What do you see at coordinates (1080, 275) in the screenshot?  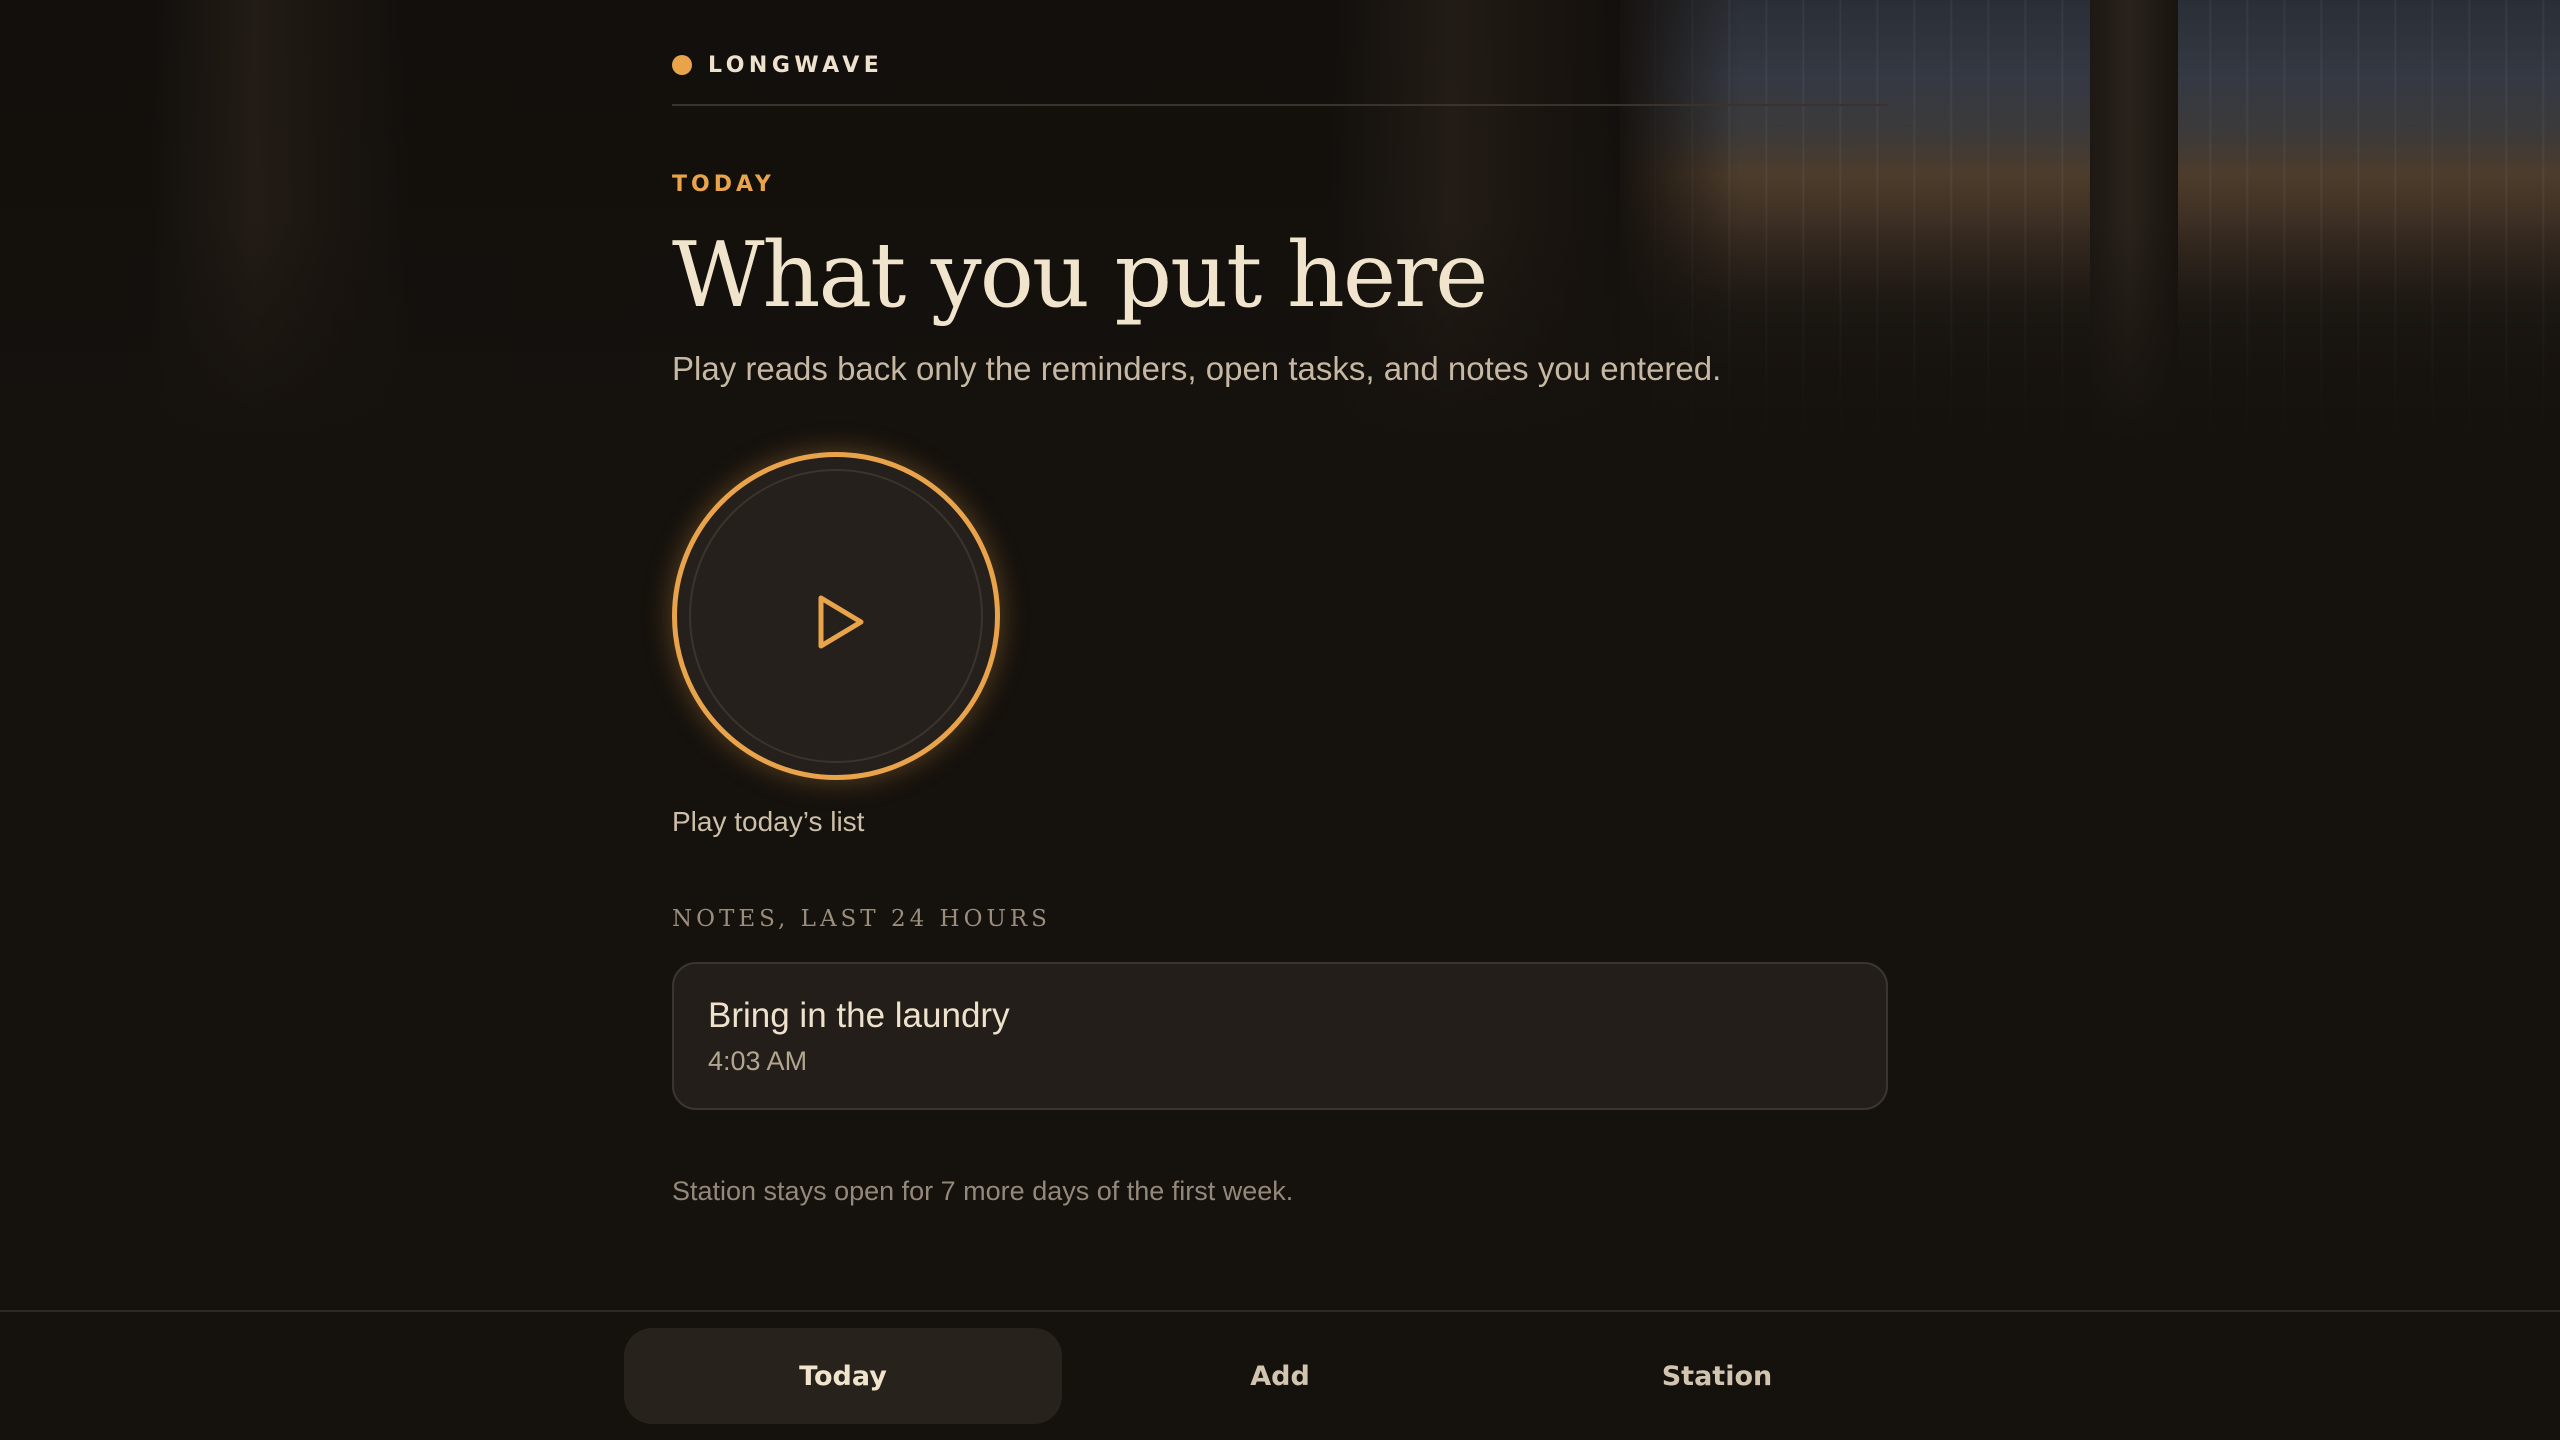 I see `page-title: What you put here` at bounding box center [1080, 275].